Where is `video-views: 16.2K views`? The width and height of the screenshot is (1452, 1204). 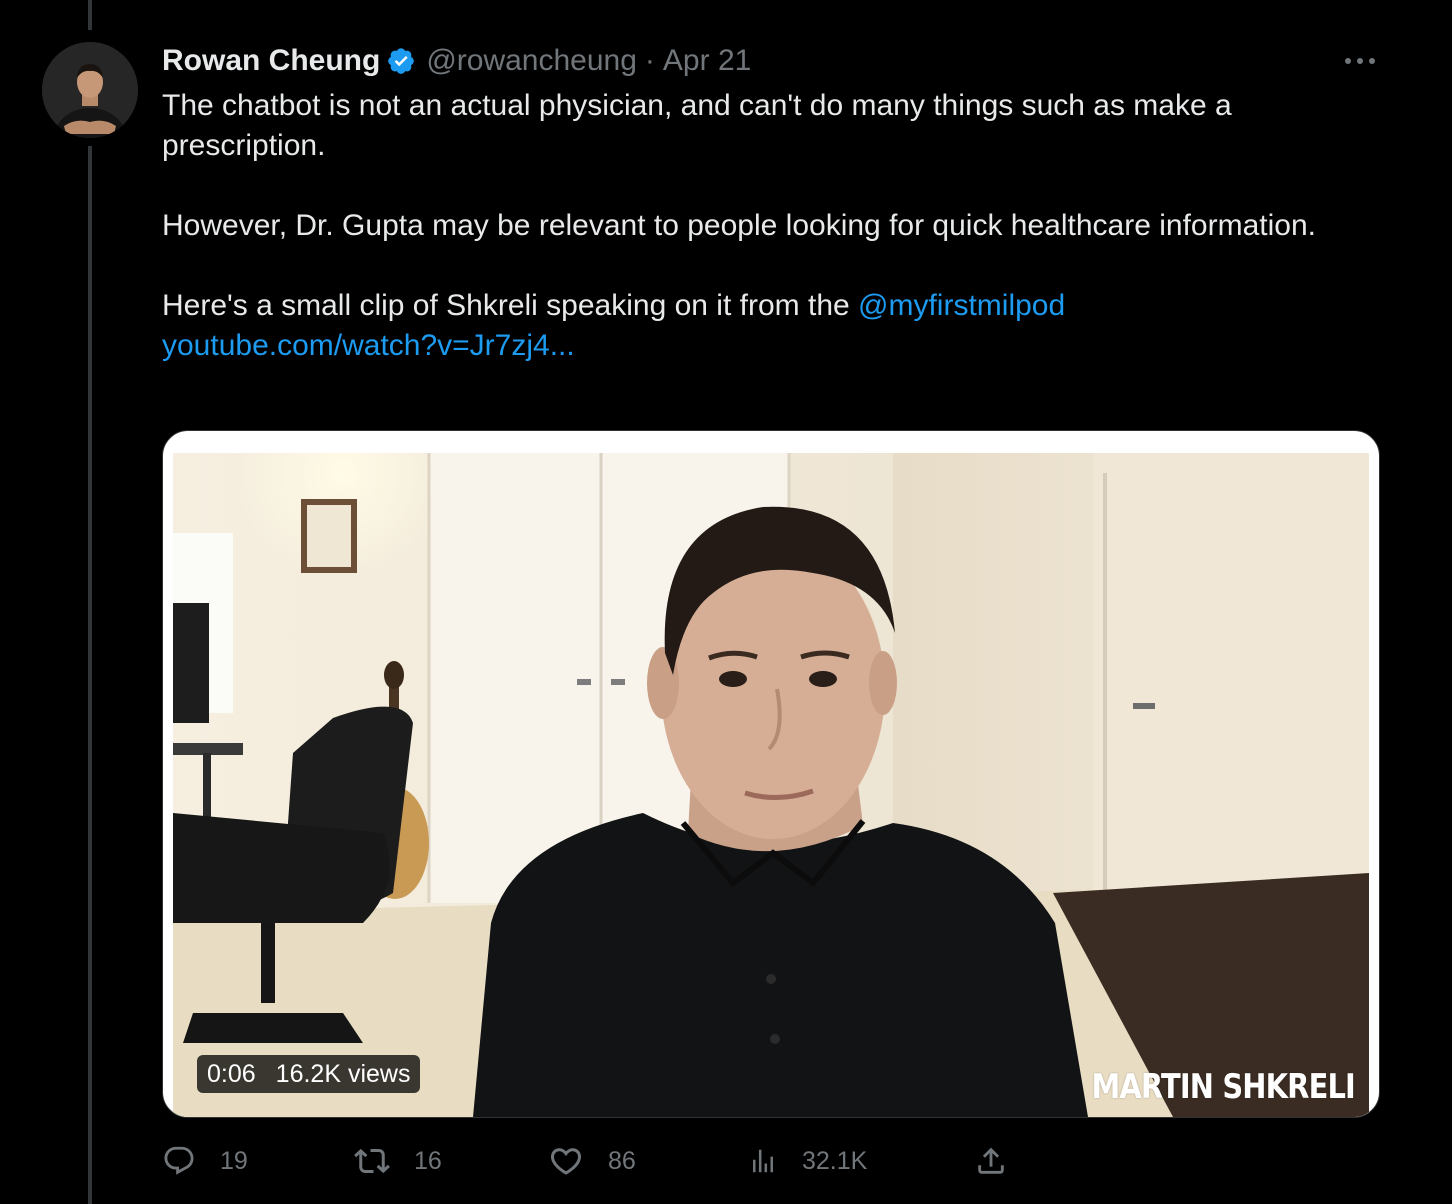
video-views: 16.2K views is located at coordinates (343, 1073).